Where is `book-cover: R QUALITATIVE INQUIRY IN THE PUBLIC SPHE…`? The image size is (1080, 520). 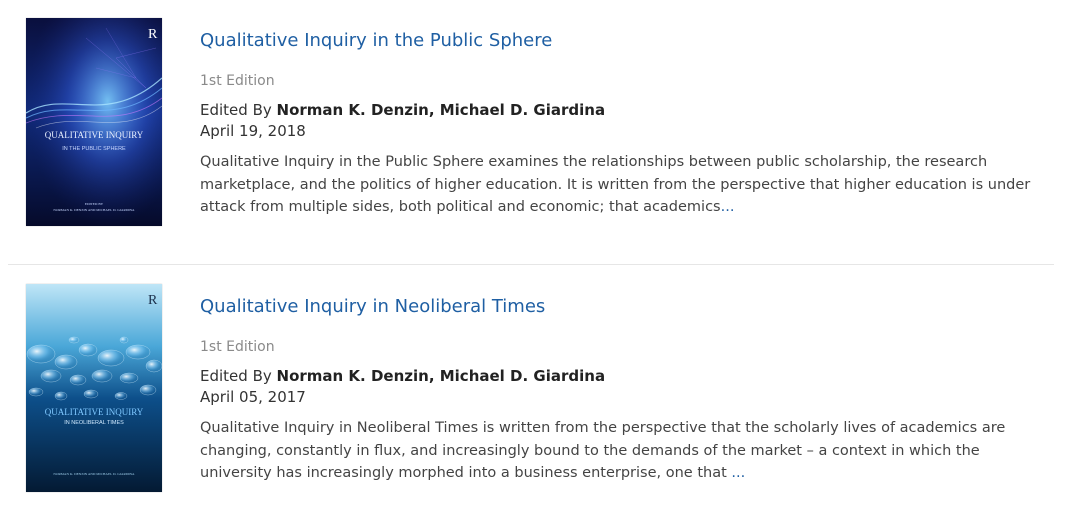
book-cover: R QUALITATIVE INQUIRY IN THE PUBLIC SPHE… is located at coordinates (94, 122).